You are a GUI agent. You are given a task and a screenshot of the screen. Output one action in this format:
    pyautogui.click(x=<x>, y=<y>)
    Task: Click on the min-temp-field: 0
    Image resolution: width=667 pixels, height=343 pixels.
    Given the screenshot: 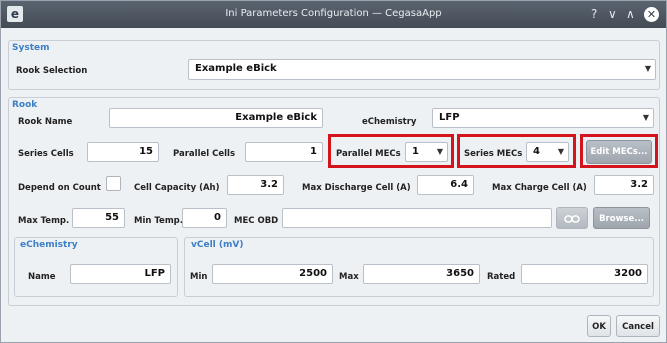 What is the action you would take?
    pyautogui.click(x=204, y=218)
    